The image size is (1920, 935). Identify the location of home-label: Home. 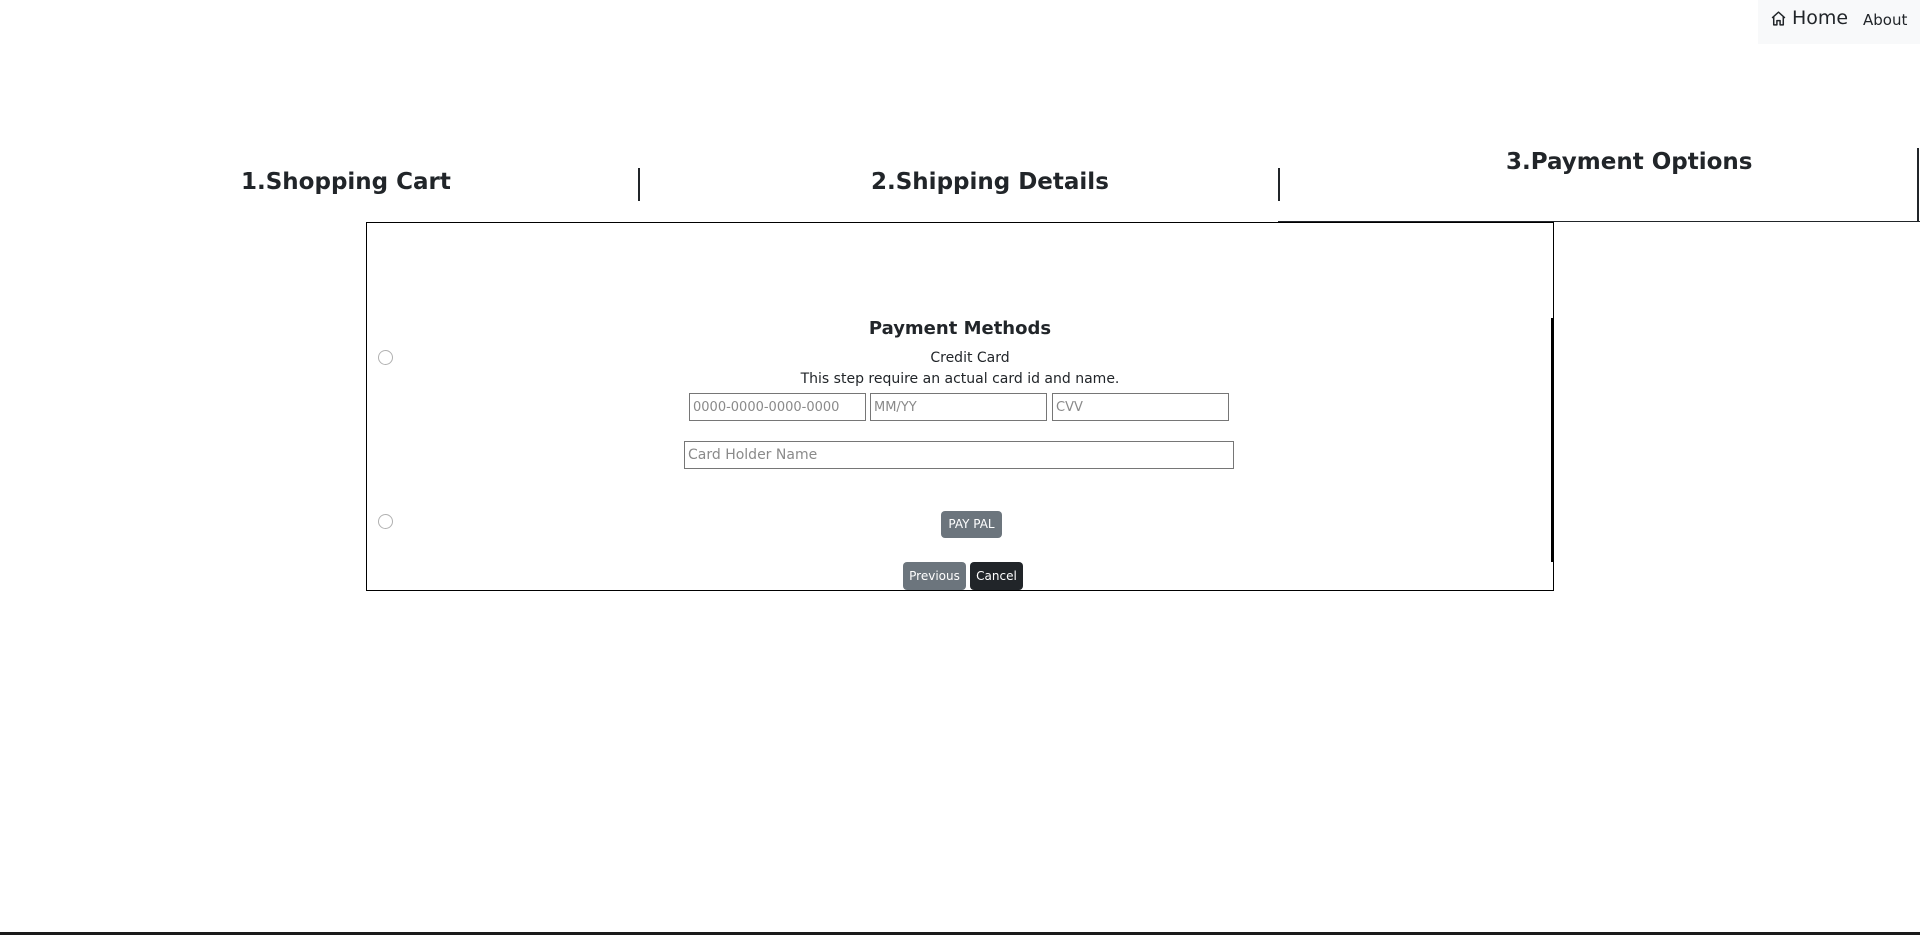
(1820, 18).